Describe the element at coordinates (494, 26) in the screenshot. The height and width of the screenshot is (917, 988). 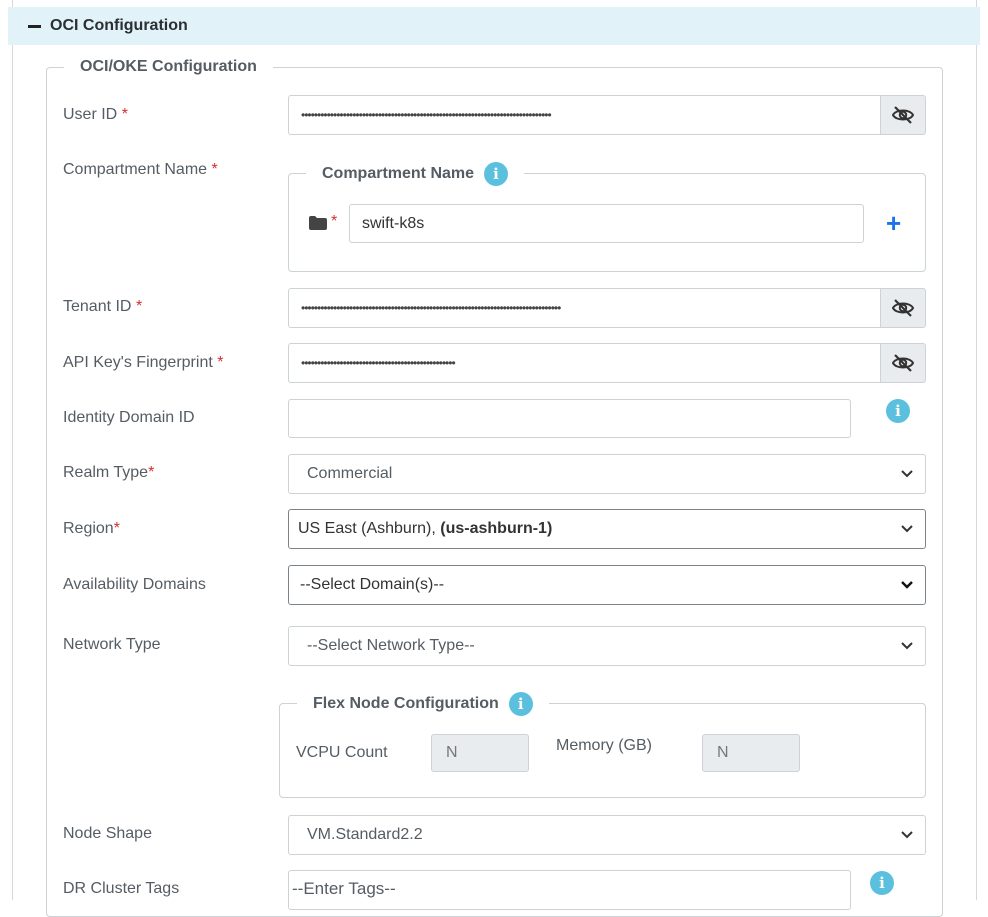
I see `section-header: OCI Configuration` at that location.